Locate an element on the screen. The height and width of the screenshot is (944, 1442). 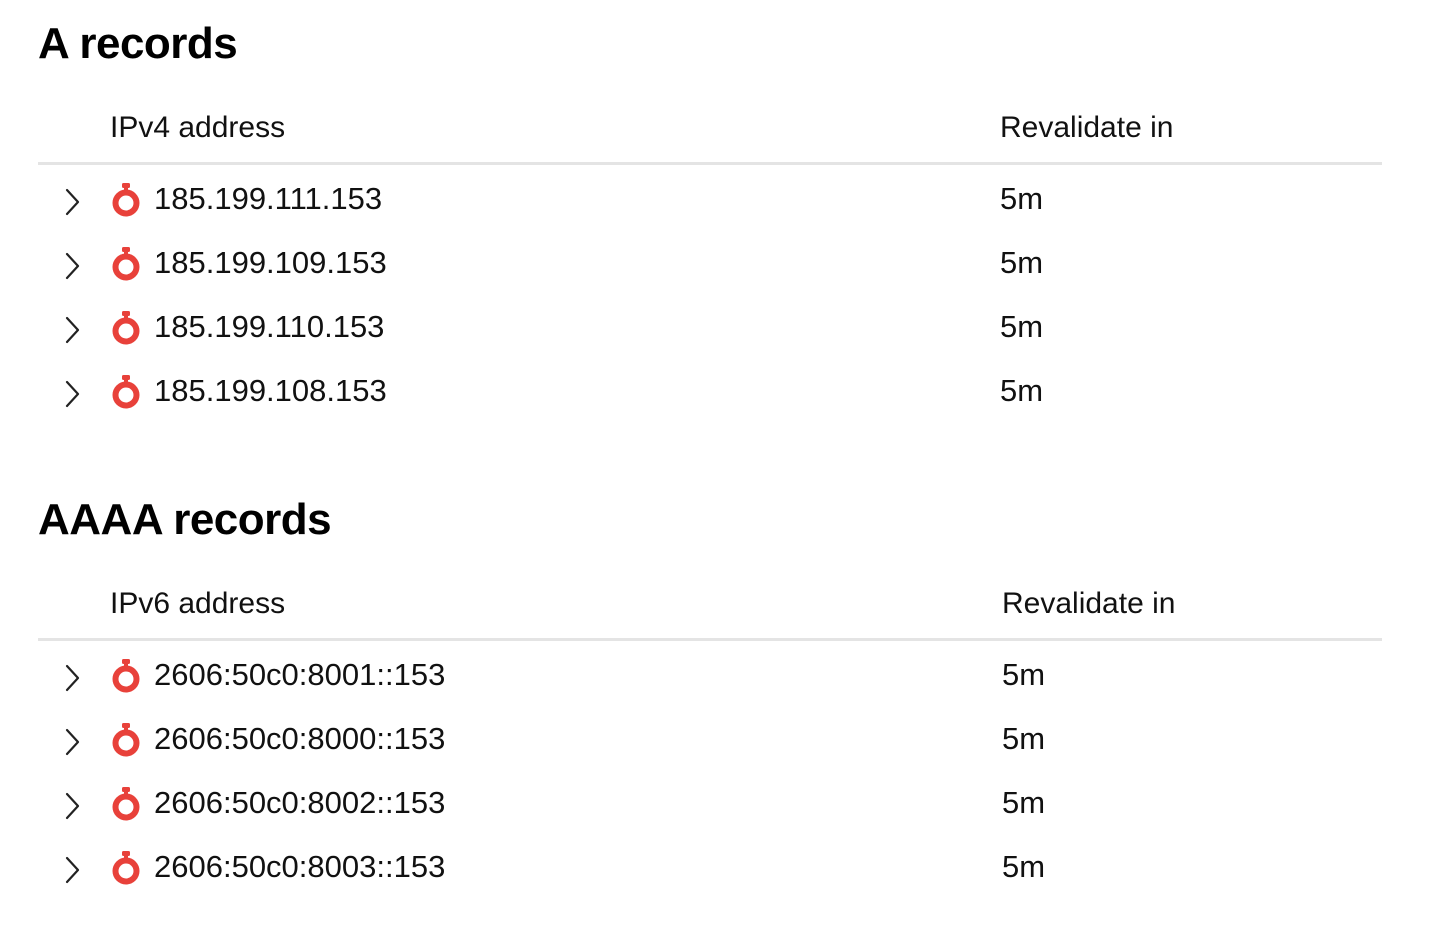
table-row: 185.199.110.153 5m is located at coordinates (710, 328).